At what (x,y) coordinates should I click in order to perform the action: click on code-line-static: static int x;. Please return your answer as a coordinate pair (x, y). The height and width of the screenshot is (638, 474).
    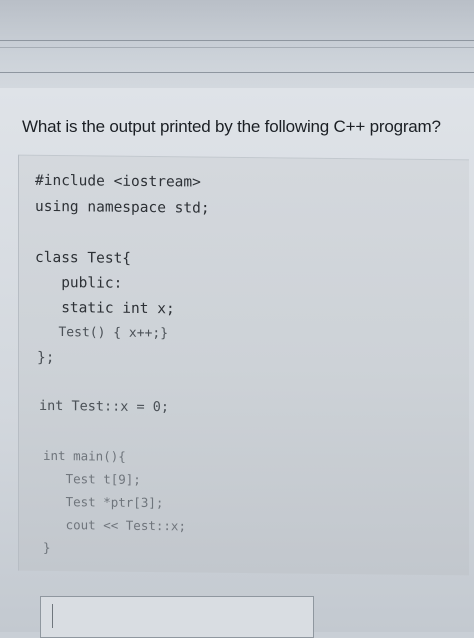
    Looking at the image, I should click on (105, 308).